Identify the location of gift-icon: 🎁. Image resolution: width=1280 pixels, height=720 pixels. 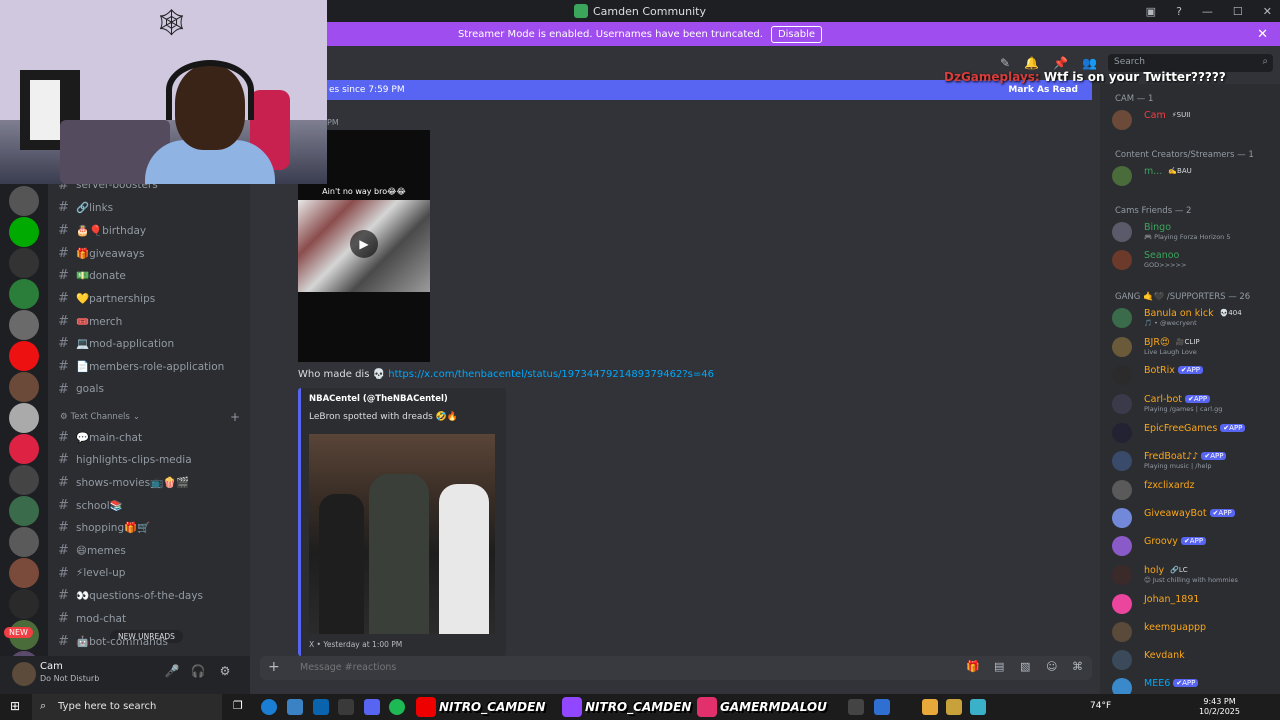
(973, 666).